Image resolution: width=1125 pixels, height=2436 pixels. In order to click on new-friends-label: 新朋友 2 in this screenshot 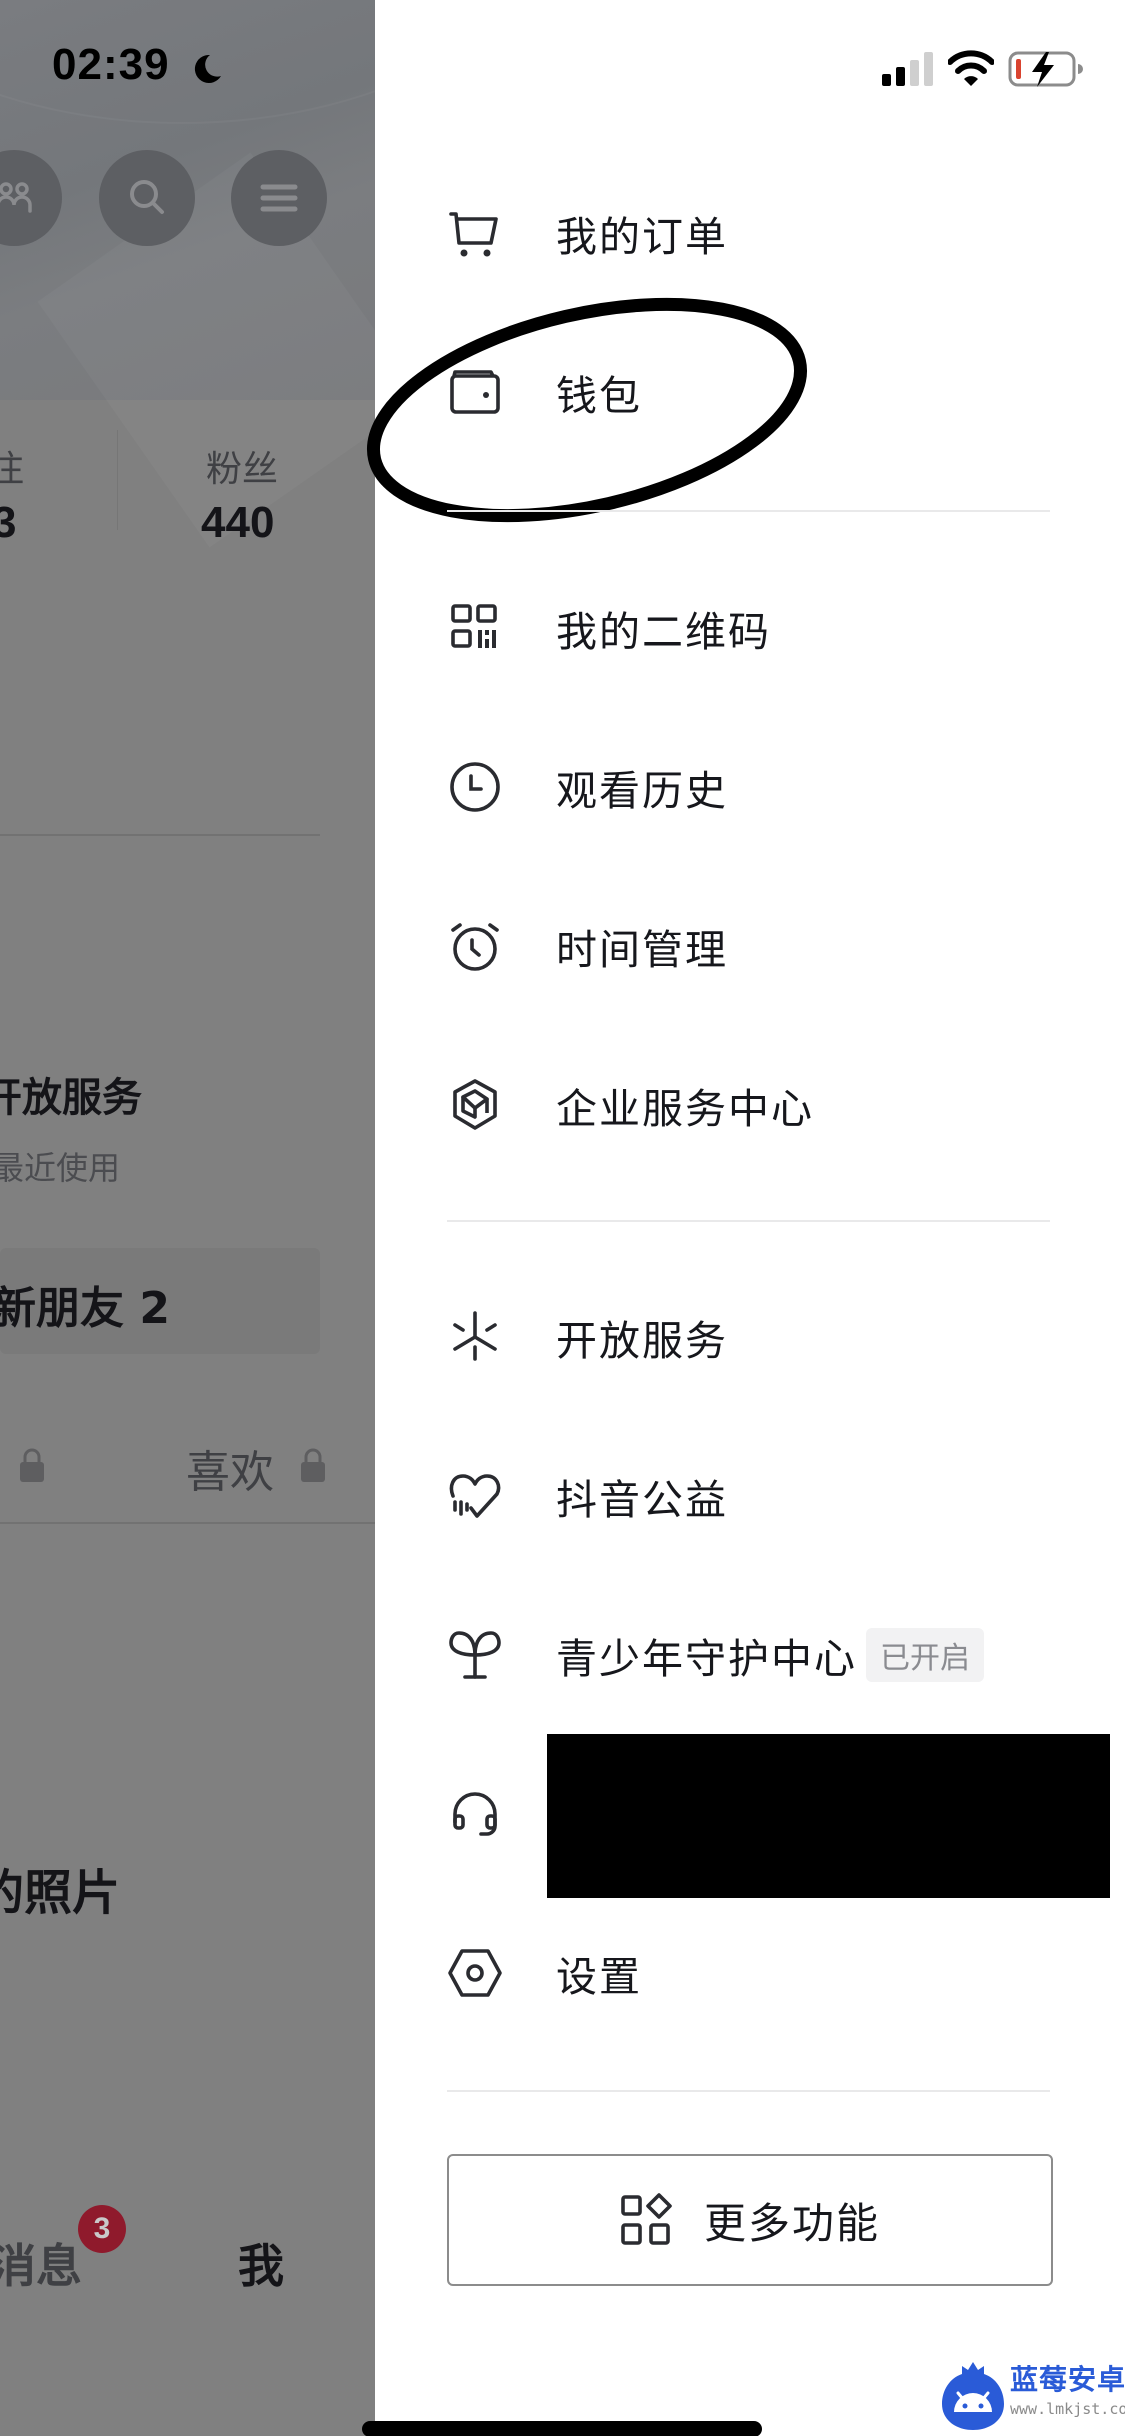, I will do `click(85, 1308)`.